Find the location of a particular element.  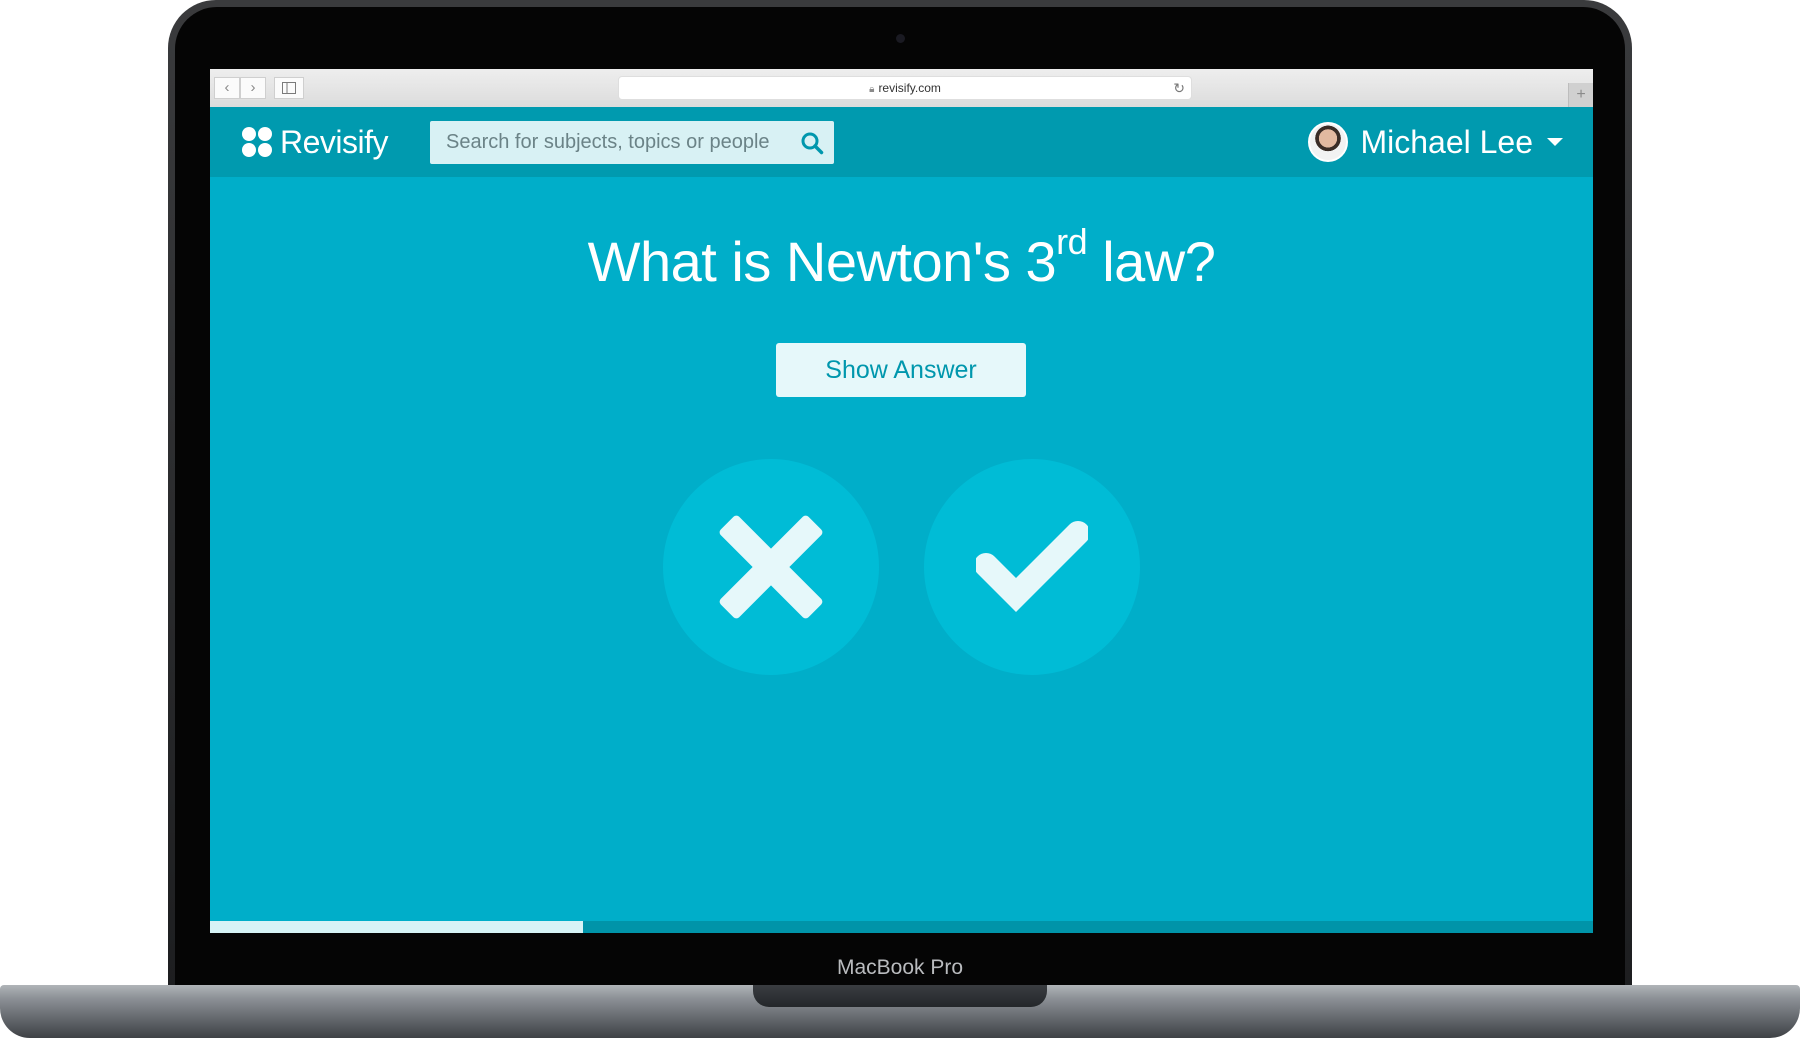

chevron-down-icon is located at coordinates (1555, 142).